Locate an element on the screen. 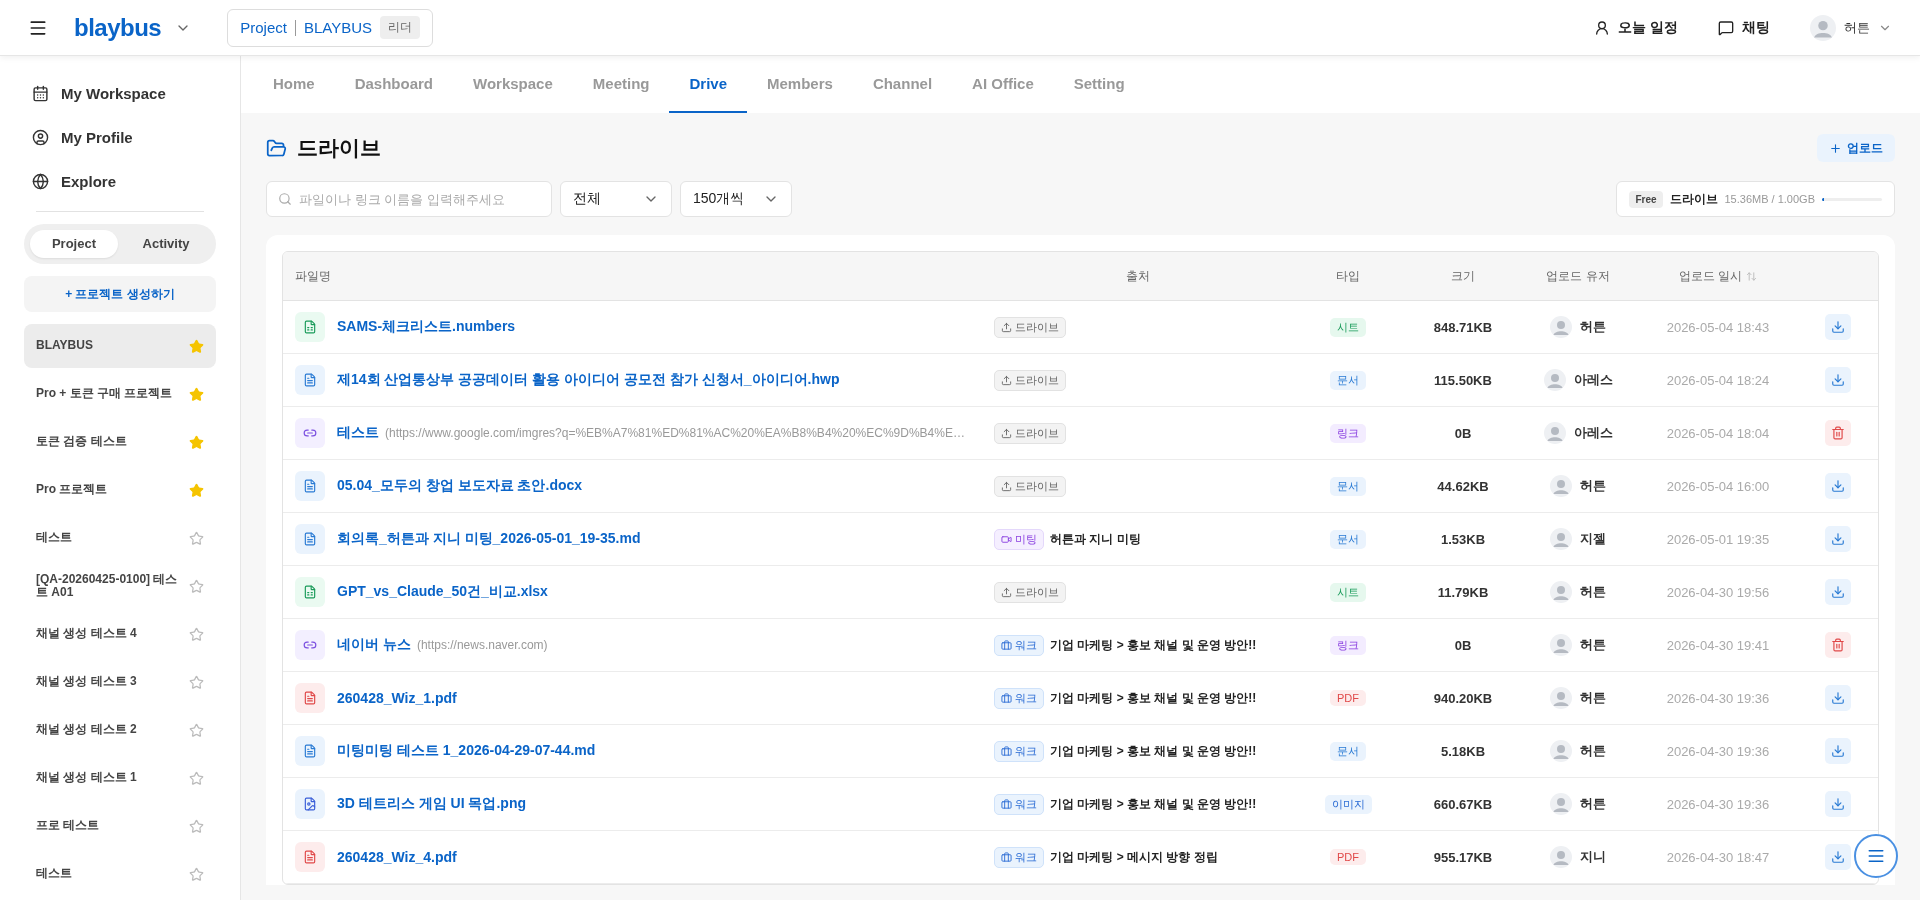 The width and height of the screenshot is (1920, 900). plus-icon is located at coordinates (1835, 148).